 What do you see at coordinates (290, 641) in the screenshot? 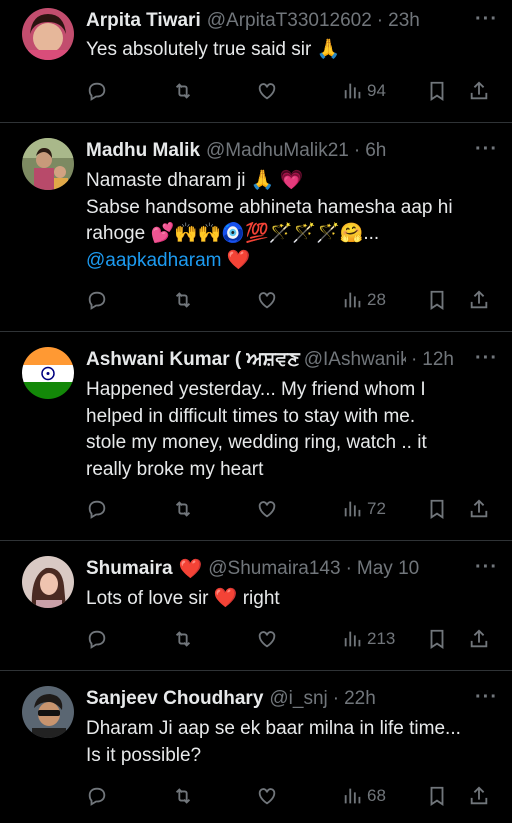
I see `action-bar: 213` at bounding box center [290, 641].